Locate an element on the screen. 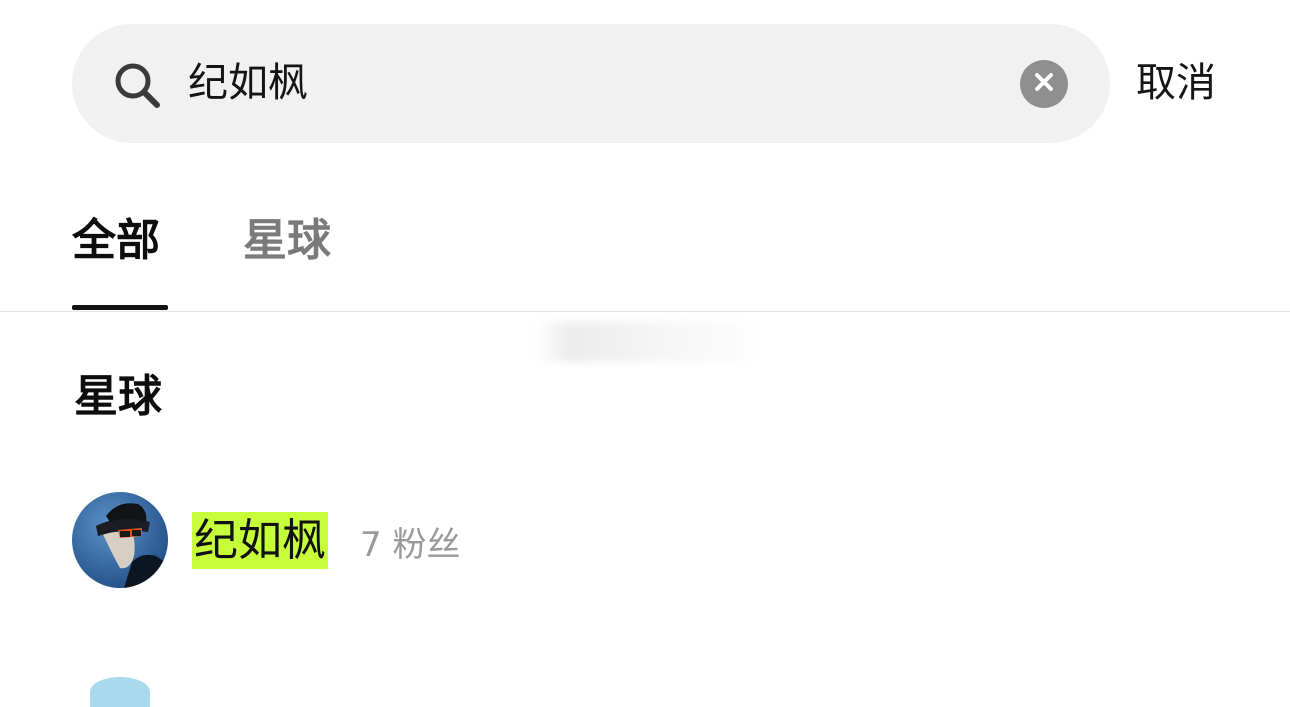 Image resolution: width=1290 pixels, height=707 pixels. loading-placeholder is located at coordinates (647, 342).